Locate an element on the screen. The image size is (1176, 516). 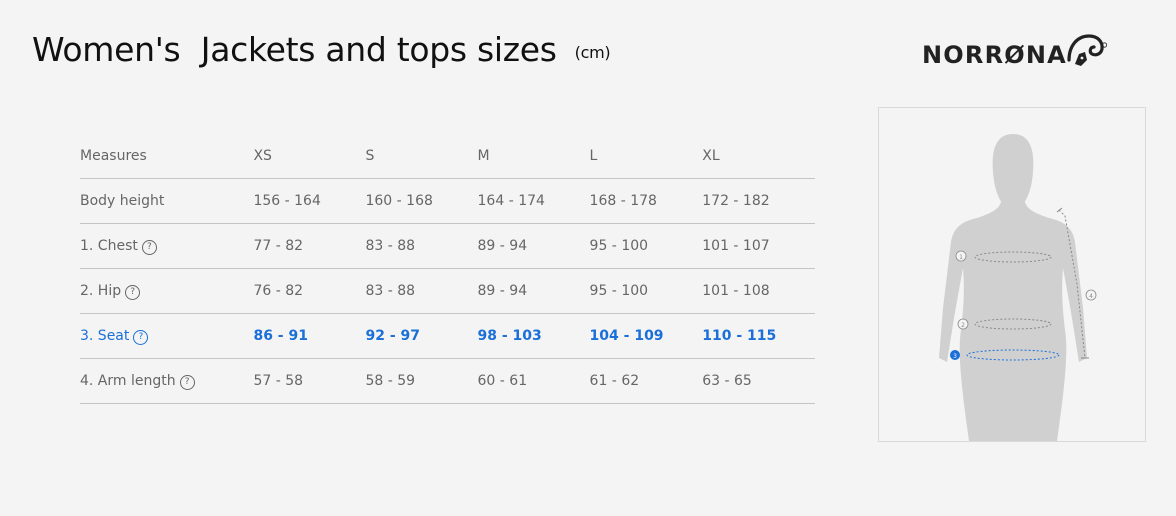
figure-marker-2: 2 is located at coordinates (963, 325).